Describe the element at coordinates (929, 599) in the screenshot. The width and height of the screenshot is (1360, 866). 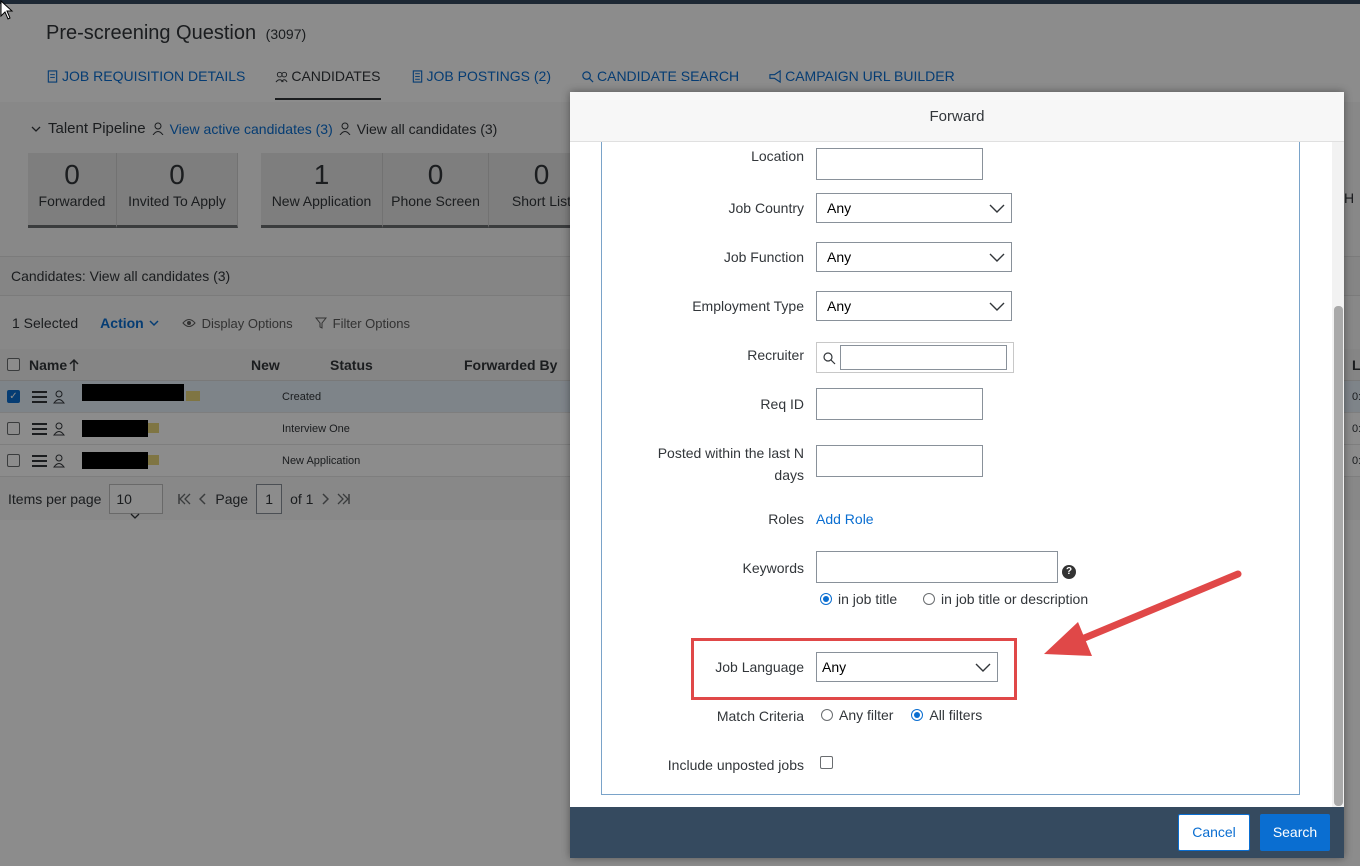
I see `in-job-title-or-description-radio` at that location.